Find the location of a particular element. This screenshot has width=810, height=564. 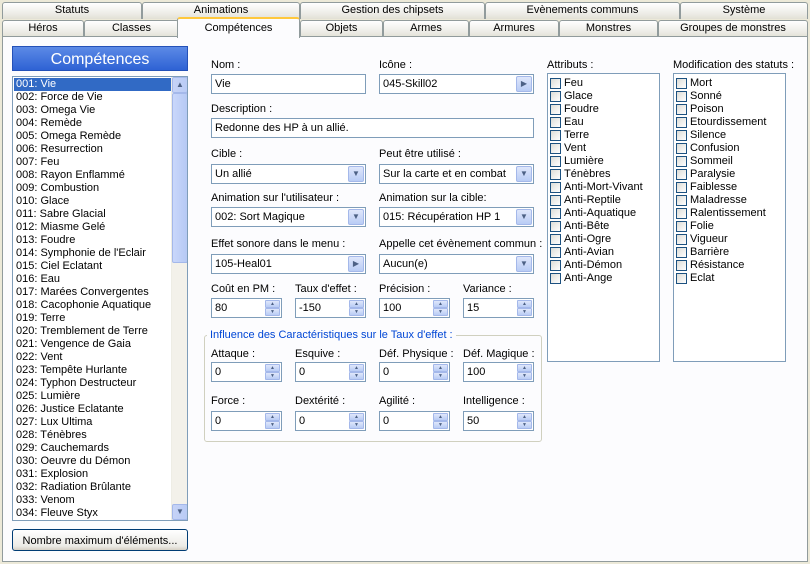

list-item: 026: Justice Eclatante is located at coordinates (93, 409).